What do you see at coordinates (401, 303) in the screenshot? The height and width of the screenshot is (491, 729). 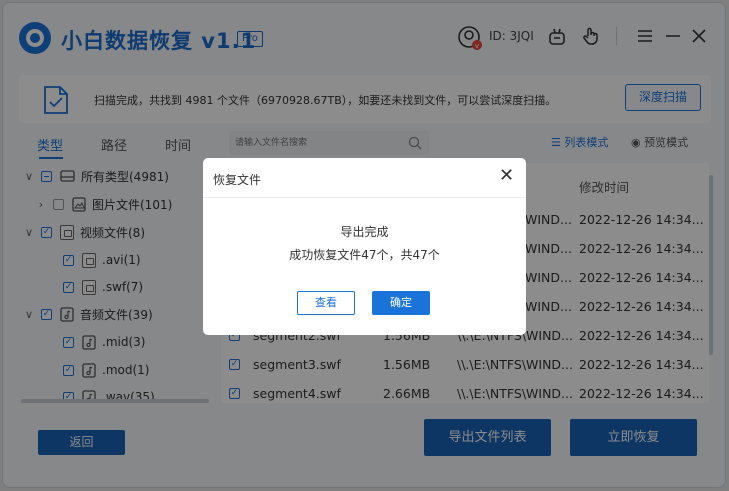 I see `confirm-button: 确定` at bounding box center [401, 303].